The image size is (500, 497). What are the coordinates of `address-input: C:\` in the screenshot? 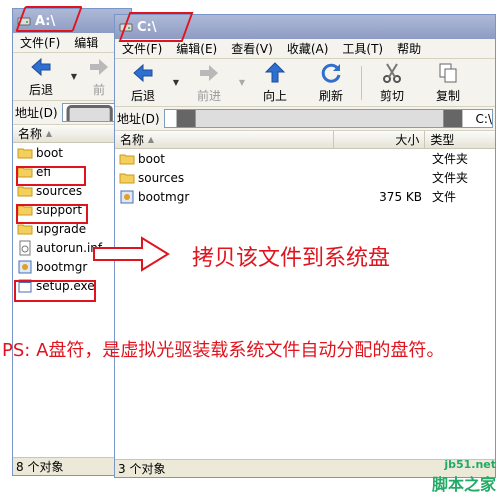 It's located at (328, 118).